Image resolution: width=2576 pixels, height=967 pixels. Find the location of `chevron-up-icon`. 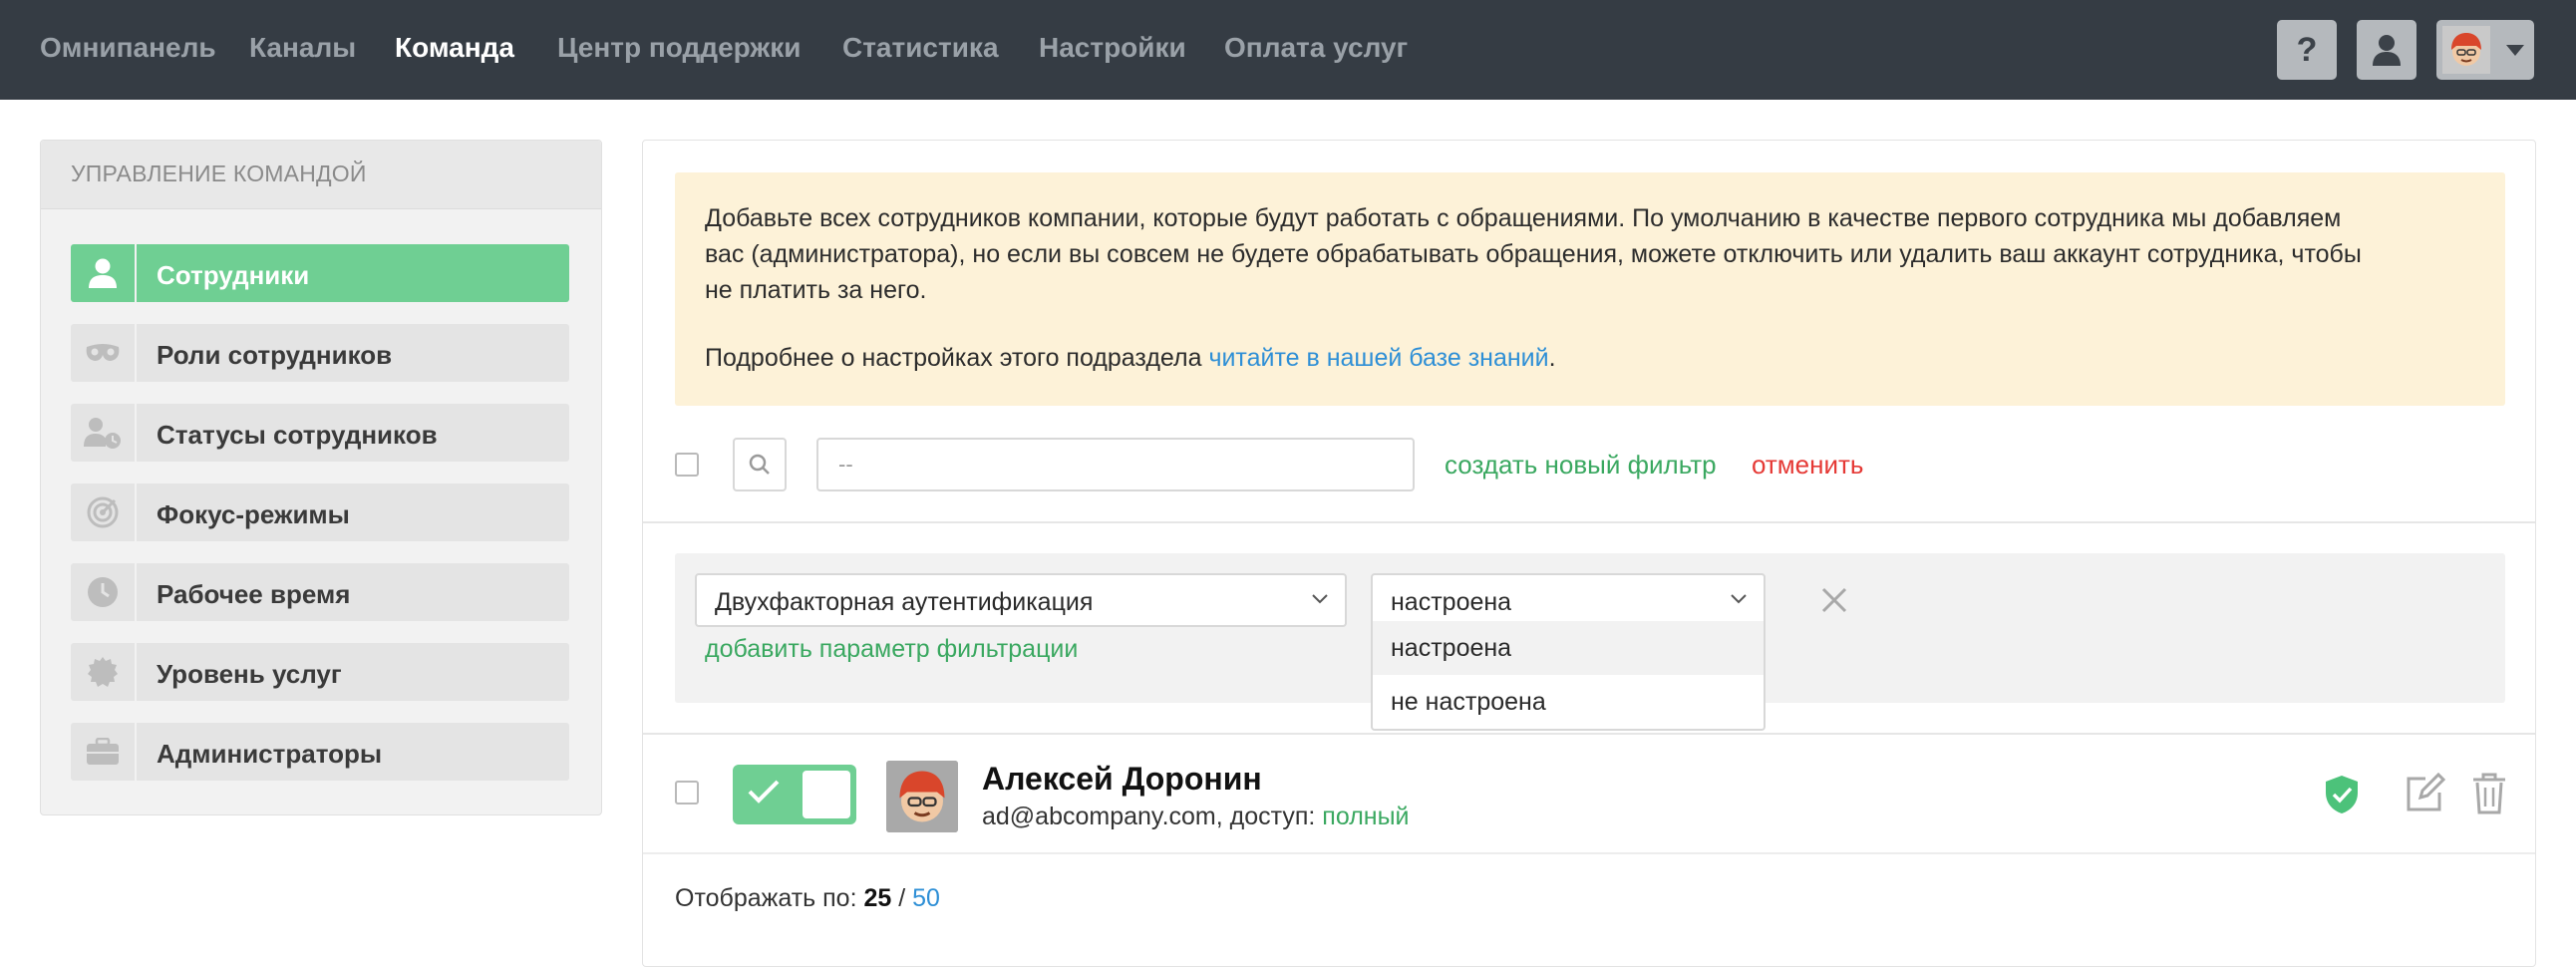

chevron-up-icon is located at coordinates (1739, 599).